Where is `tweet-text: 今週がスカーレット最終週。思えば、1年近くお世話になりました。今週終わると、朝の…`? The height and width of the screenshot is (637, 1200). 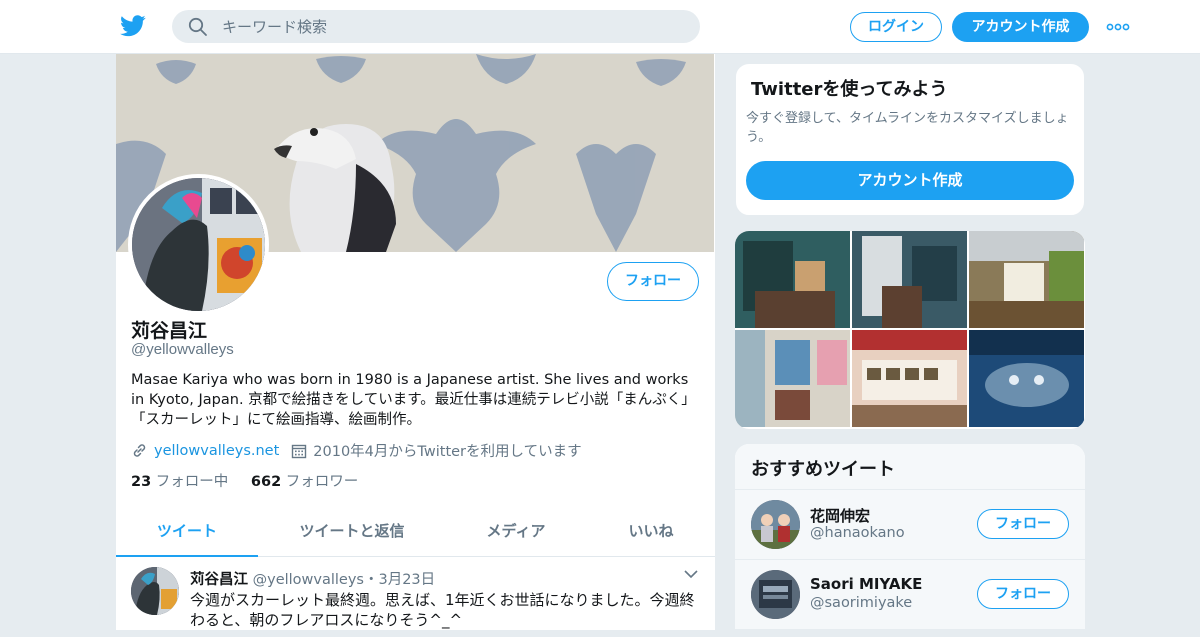
tweet-text: 今週がスカーレット最終週。思えば、1年近くお世話になりました。今週終わると、朝の… is located at coordinates (442, 610).